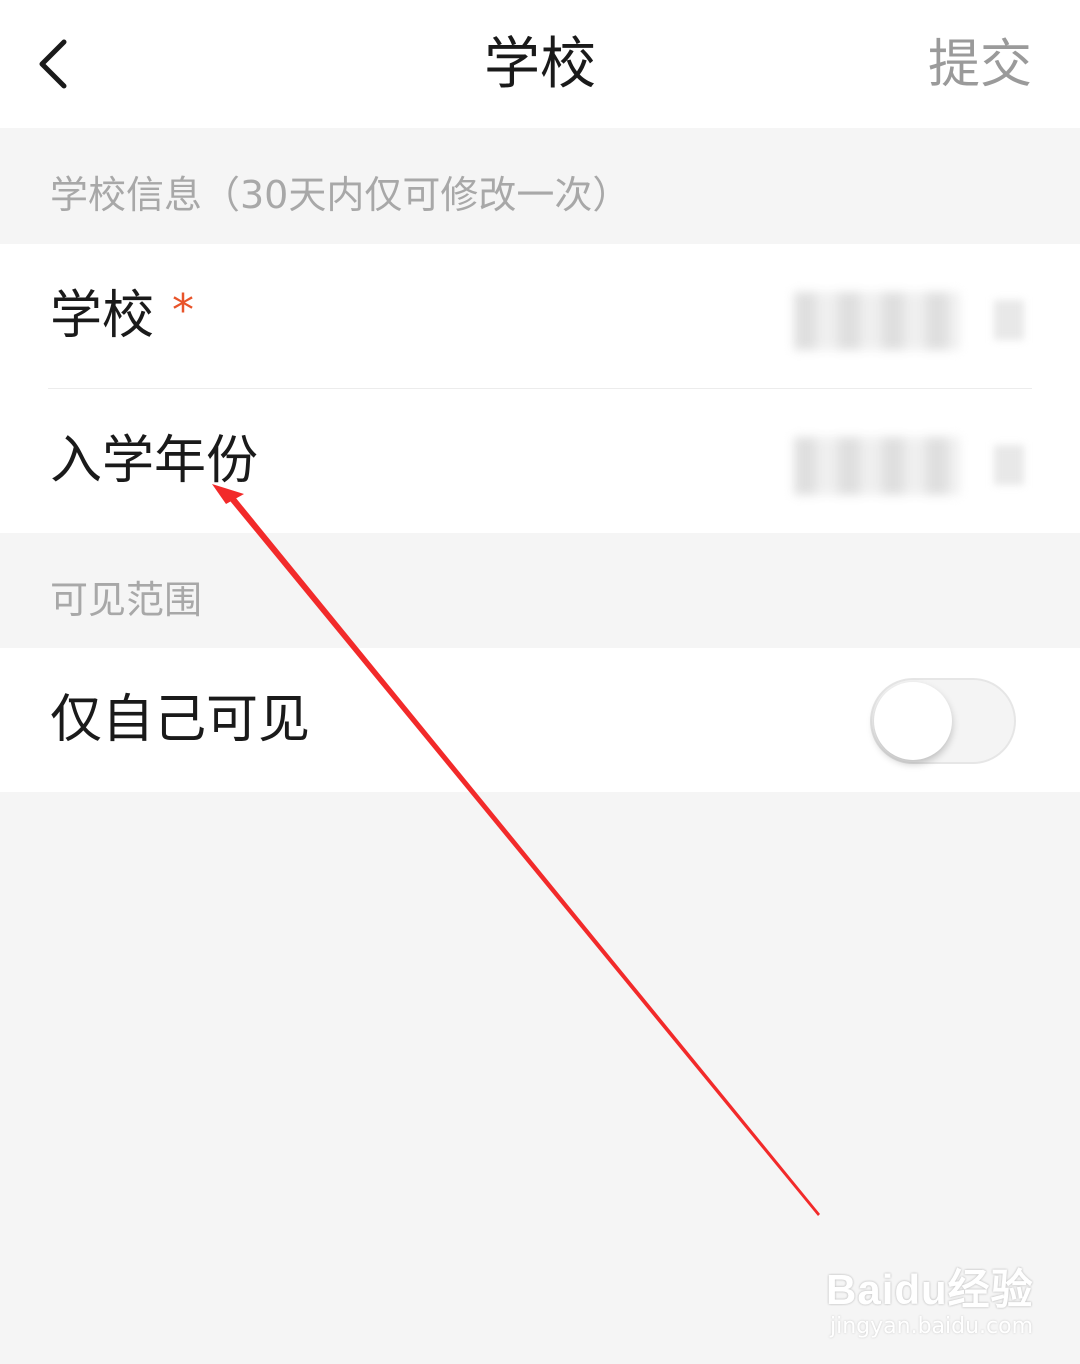  Describe the element at coordinates (877, 321) in the screenshot. I see `school-value-blurred` at that location.